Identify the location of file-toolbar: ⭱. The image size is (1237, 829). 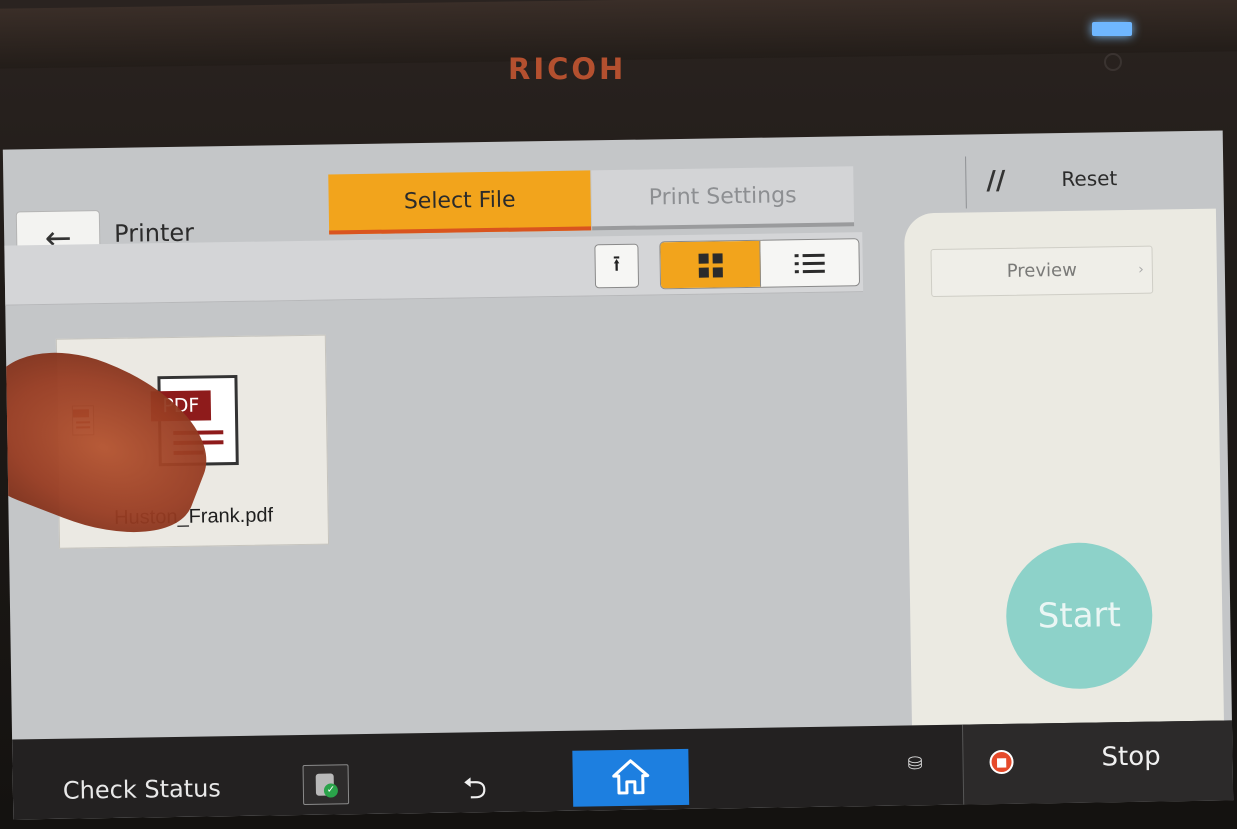
(434, 269).